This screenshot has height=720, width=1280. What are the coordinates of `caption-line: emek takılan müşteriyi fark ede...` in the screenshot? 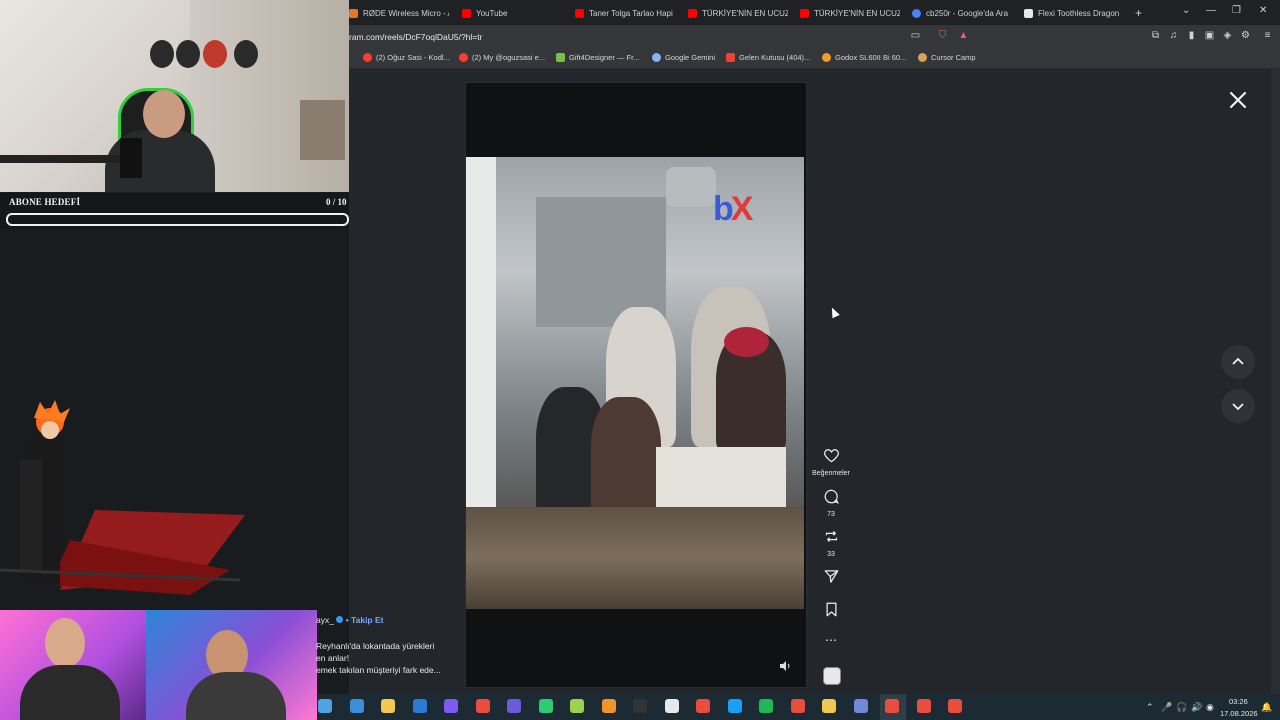 It's located at (391, 670).